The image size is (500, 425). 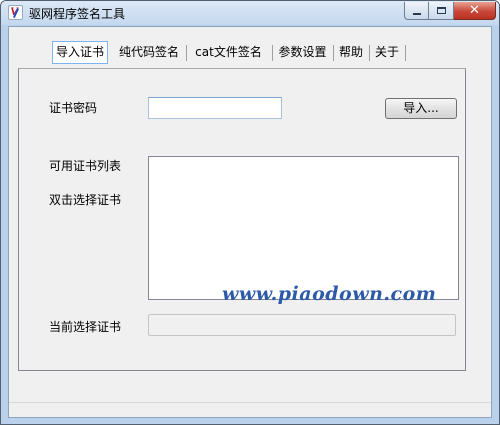 I want to click on watermark-text: www.piaodown.com, so click(x=329, y=294).